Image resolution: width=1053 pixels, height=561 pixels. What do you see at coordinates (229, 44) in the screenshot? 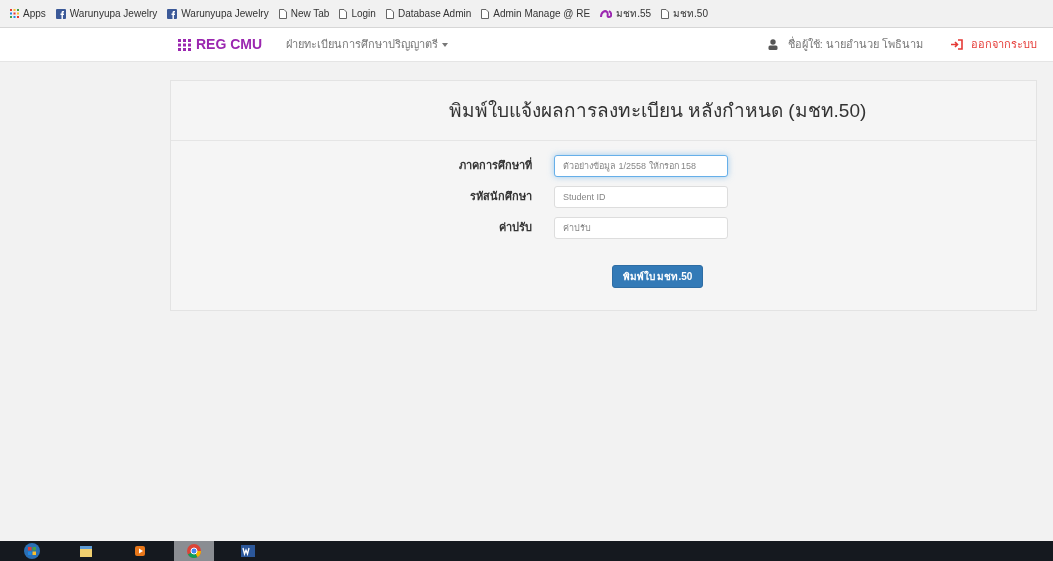
I see `brand-link: REG CMU` at bounding box center [229, 44].